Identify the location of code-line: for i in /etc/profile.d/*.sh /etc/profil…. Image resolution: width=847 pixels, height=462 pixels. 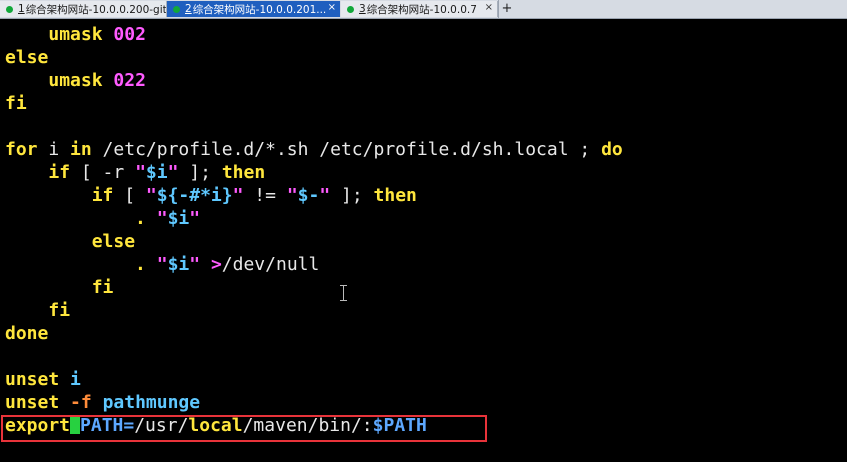
(314, 149).